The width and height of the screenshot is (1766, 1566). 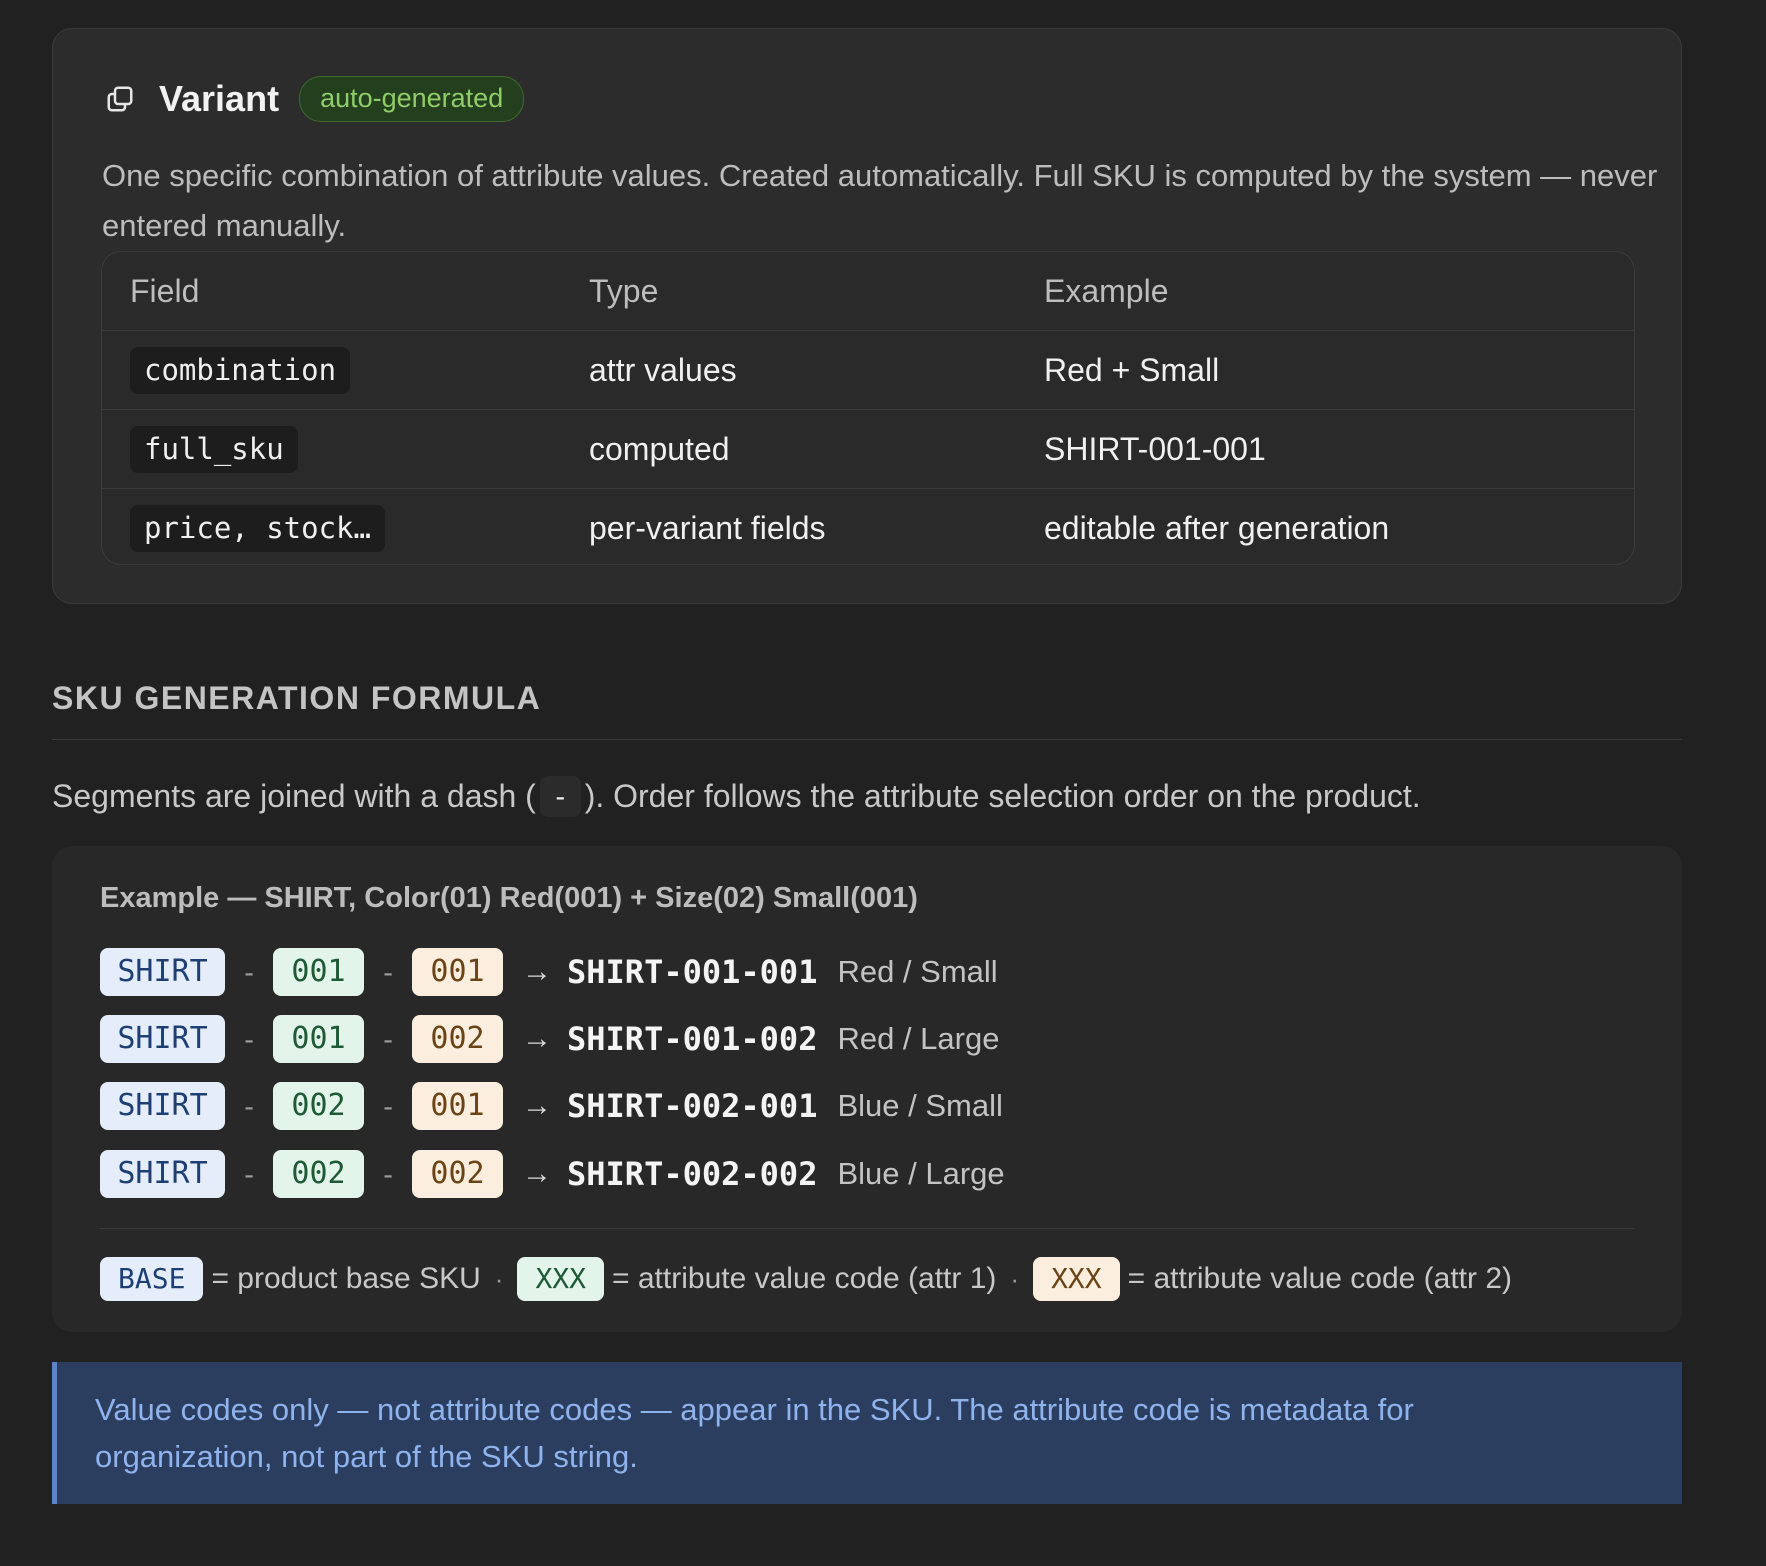 What do you see at coordinates (624, 290) in the screenshot?
I see `column-header-type: Type` at bounding box center [624, 290].